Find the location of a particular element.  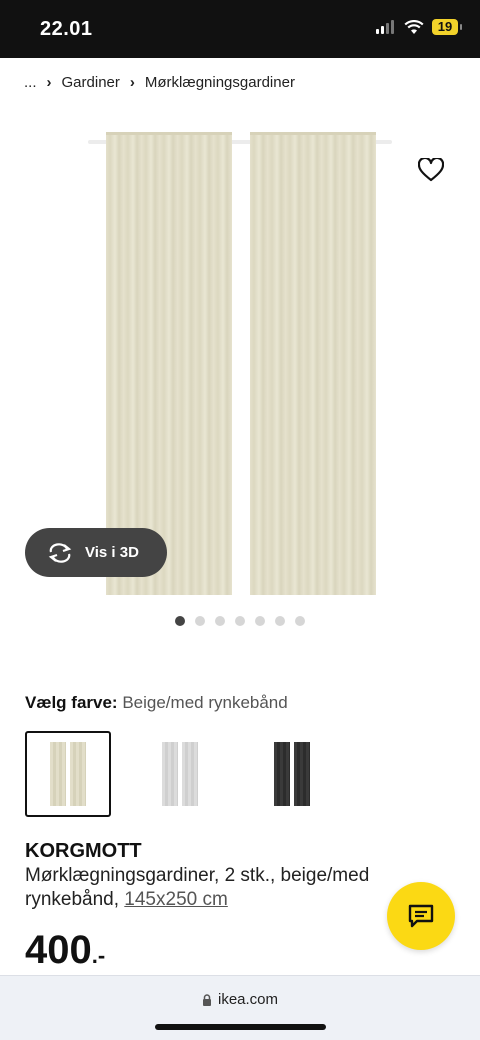

wifi-icon is located at coordinates (414, 26).